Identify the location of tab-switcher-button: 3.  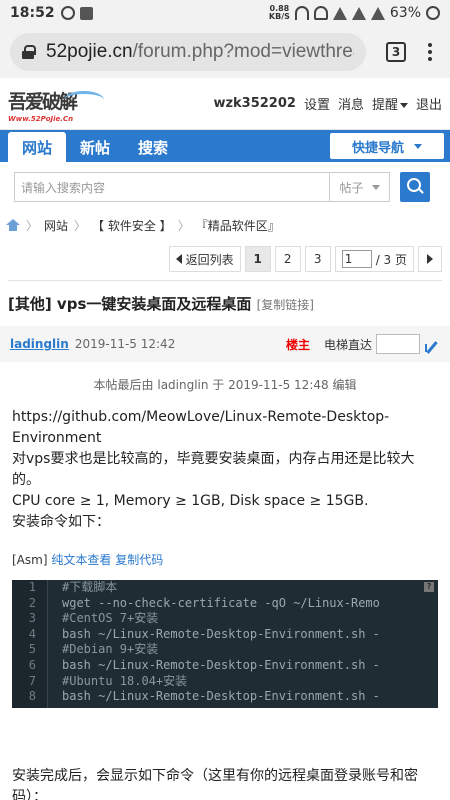
(396, 52).